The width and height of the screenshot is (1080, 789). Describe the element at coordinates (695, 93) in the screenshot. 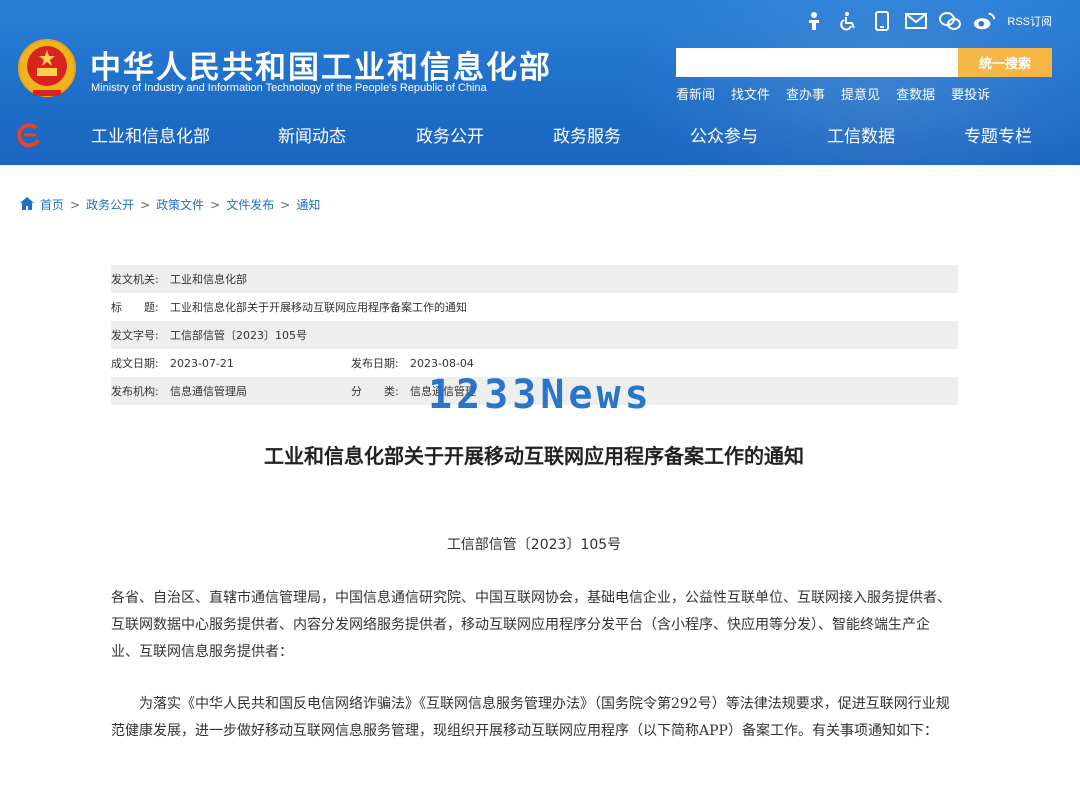

I see `quick-link-news: 看新闻` at that location.